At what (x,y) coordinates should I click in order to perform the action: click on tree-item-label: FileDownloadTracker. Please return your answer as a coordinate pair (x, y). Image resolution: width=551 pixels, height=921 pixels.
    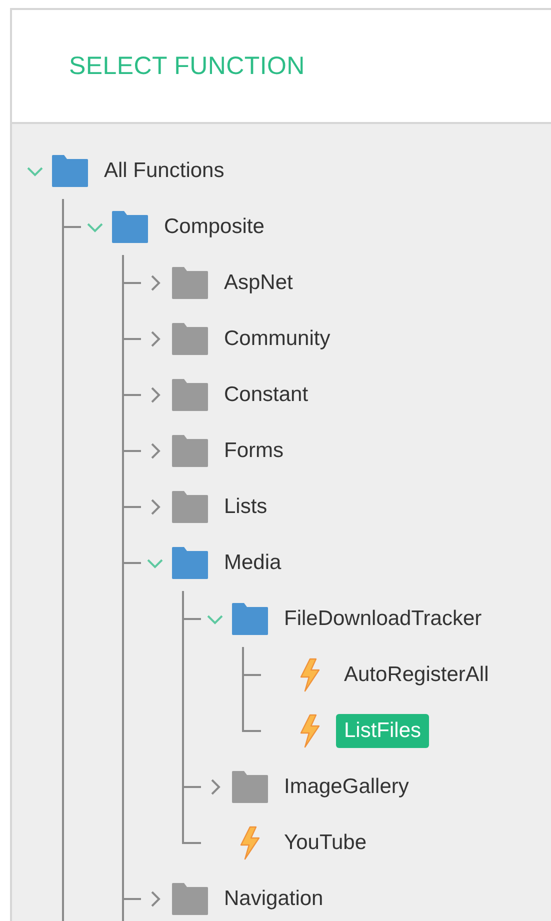
    Looking at the image, I should click on (383, 619).